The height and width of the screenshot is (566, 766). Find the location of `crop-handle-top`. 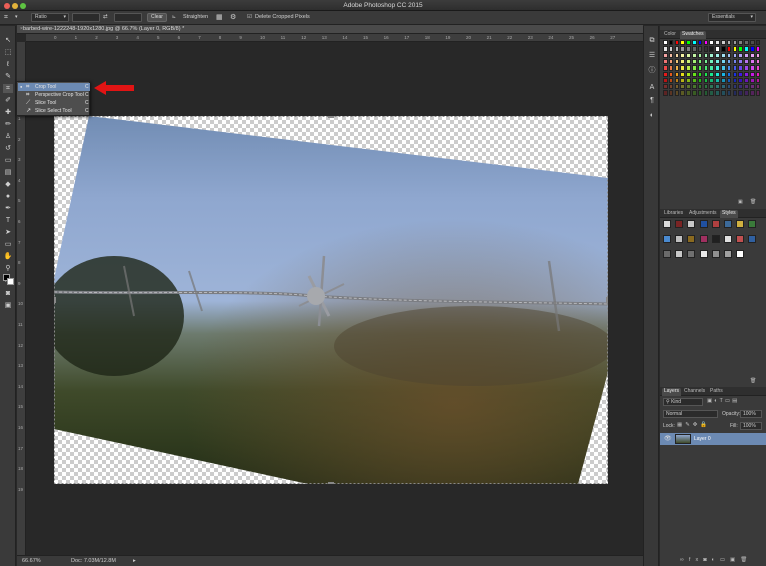

crop-handle-top is located at coordinates (331, 117).